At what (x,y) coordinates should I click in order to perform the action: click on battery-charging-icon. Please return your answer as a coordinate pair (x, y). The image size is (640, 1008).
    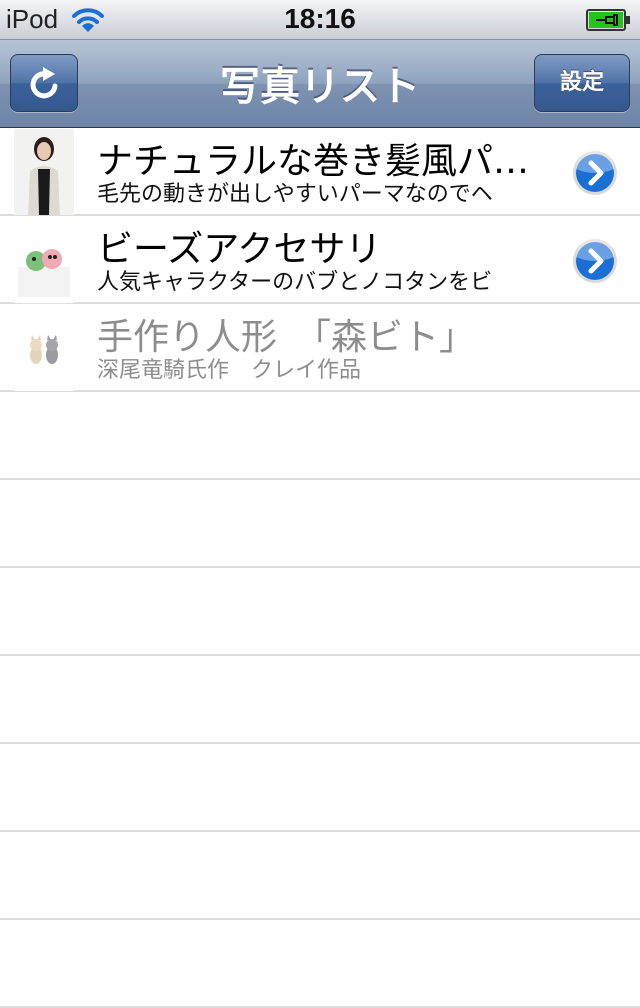
    Looking at the image, I should click on (608, 20).